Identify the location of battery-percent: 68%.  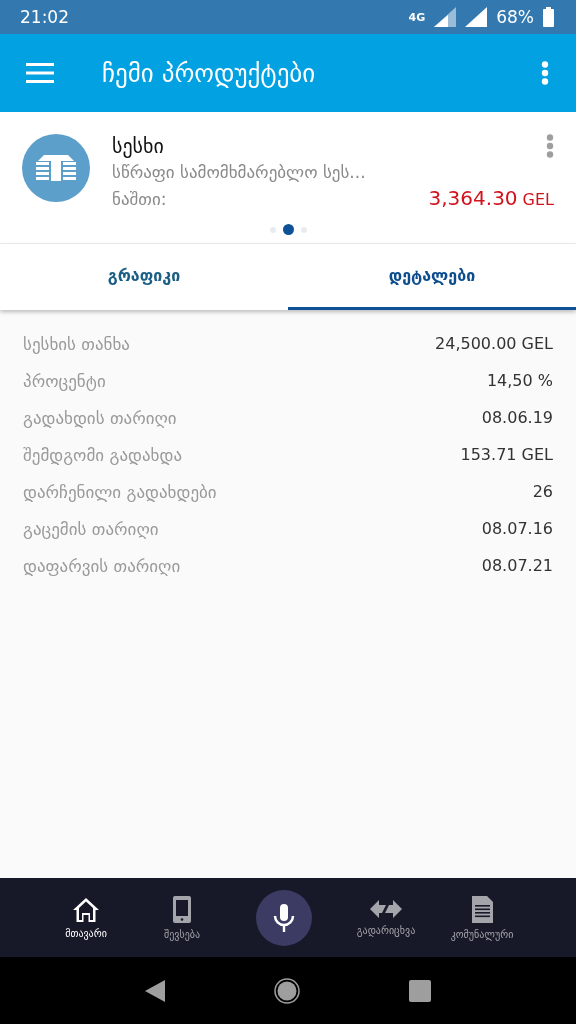
(515, 17).